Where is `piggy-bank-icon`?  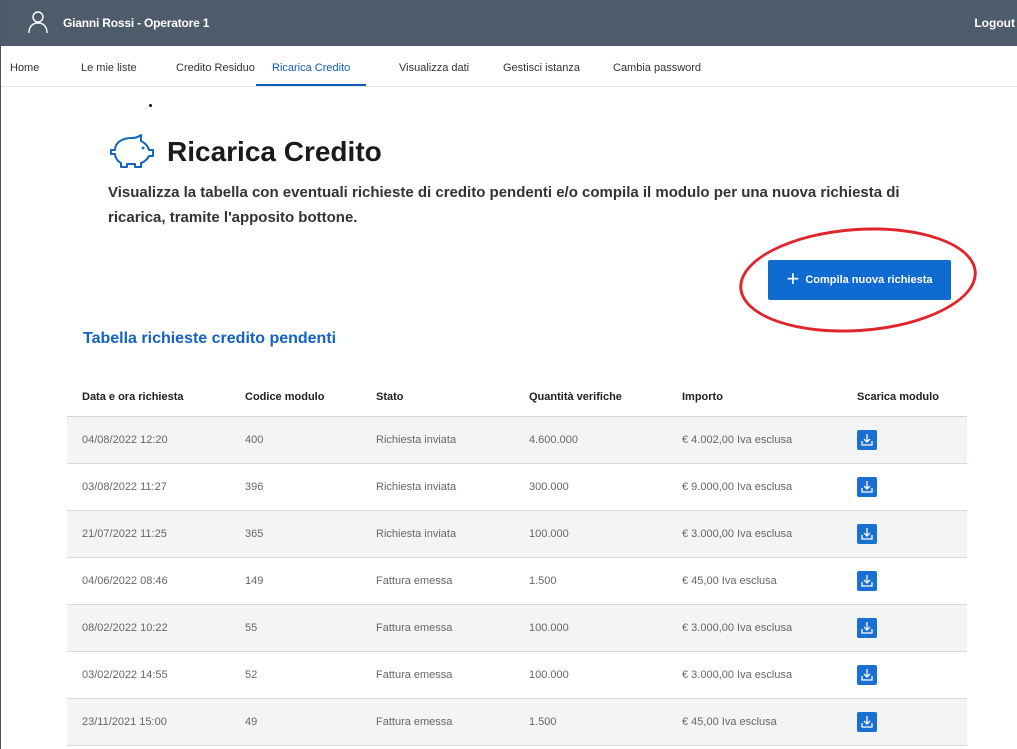
piggy-bank-icon is located at coordinates (132, 151).